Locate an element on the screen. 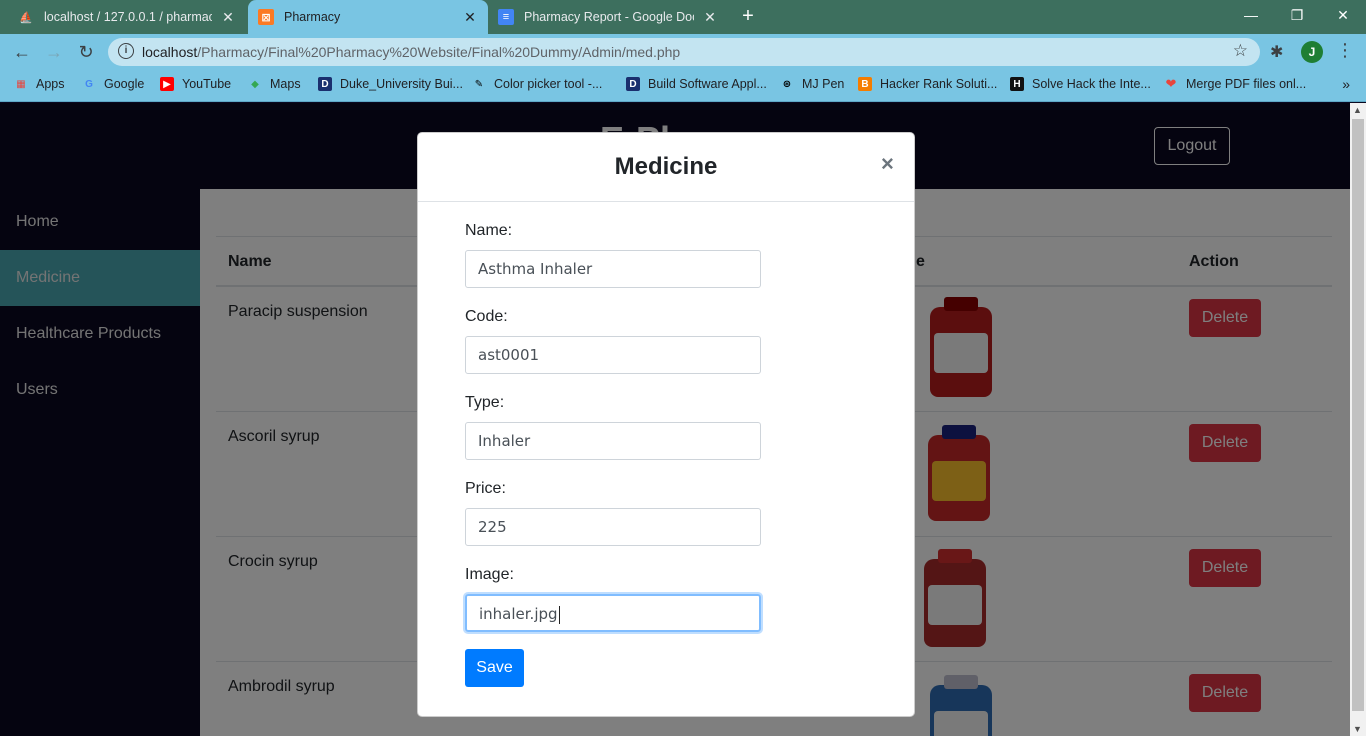  reload-icon: ↻ is located at coordinates (86, 52).